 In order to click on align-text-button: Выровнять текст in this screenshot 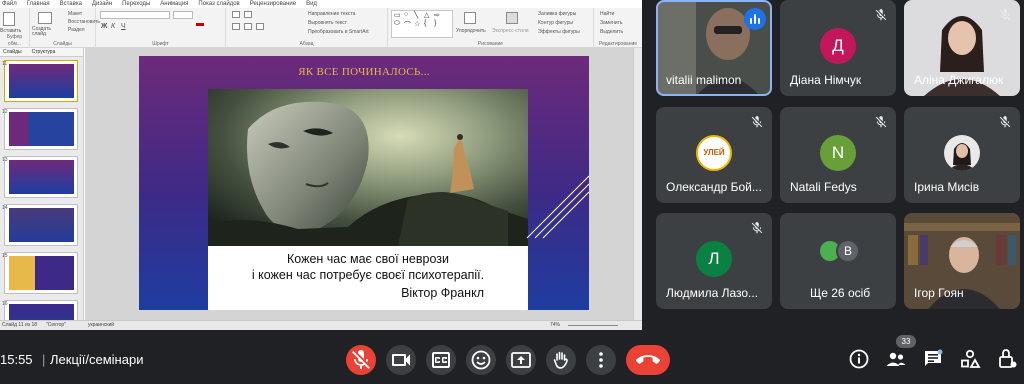, I will do `click(327, 23)`.